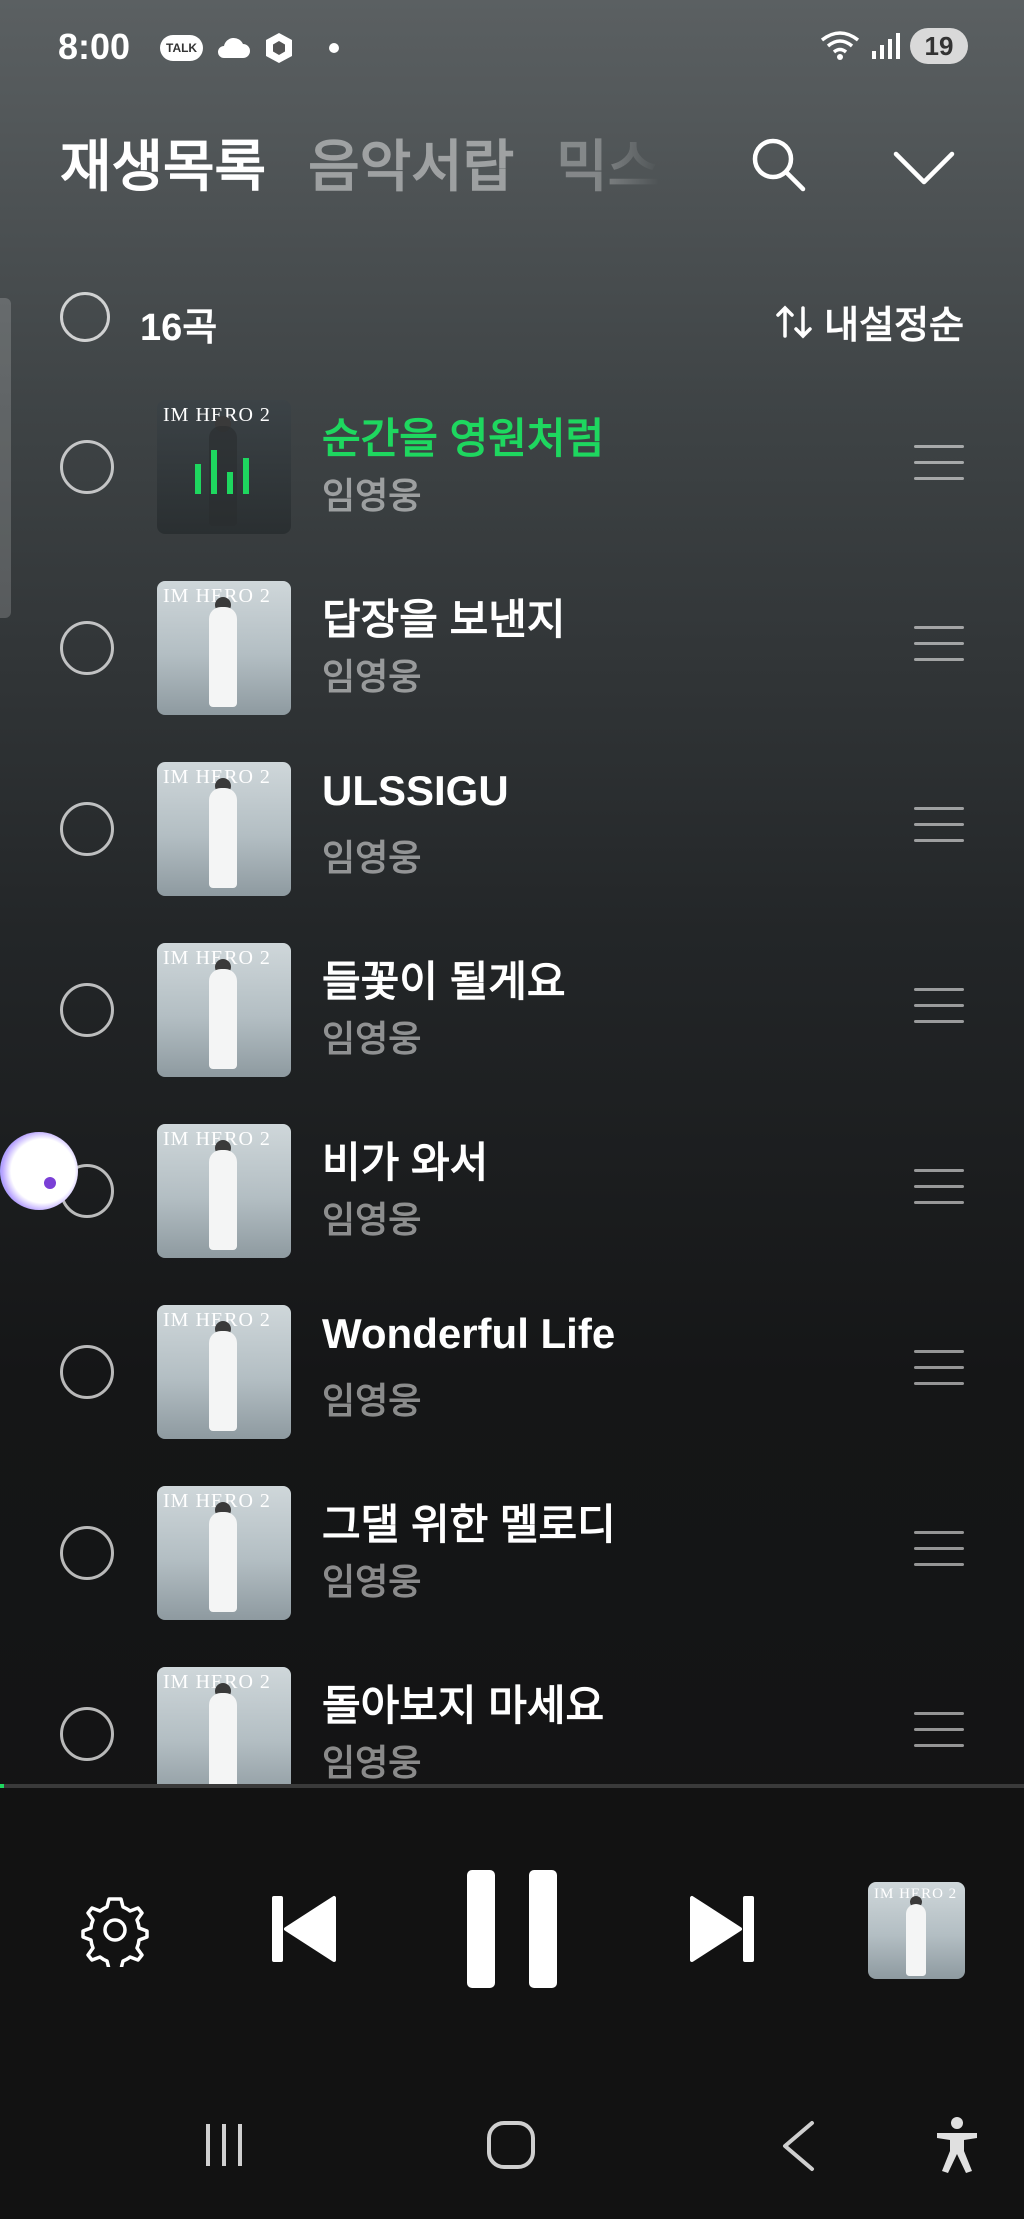  I want to click on list-item: IM HERO 2 들꽃이 될게요 임영웅, so click(512, 1028).